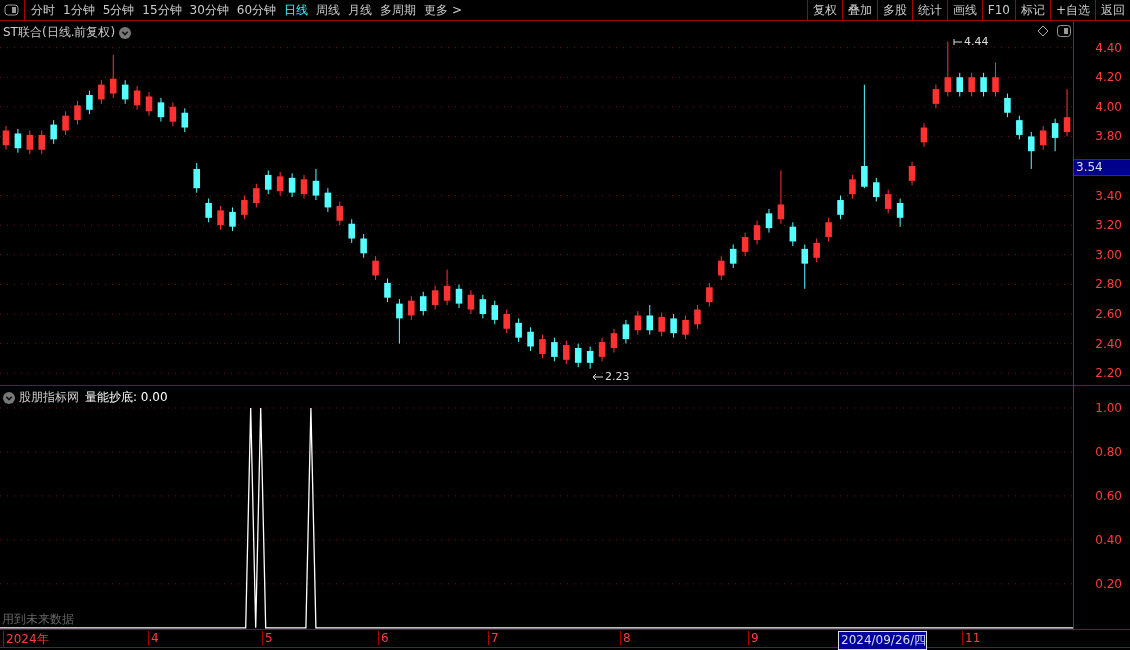  I want to click on price-axis-label: 3.00, so click(1108, 254).